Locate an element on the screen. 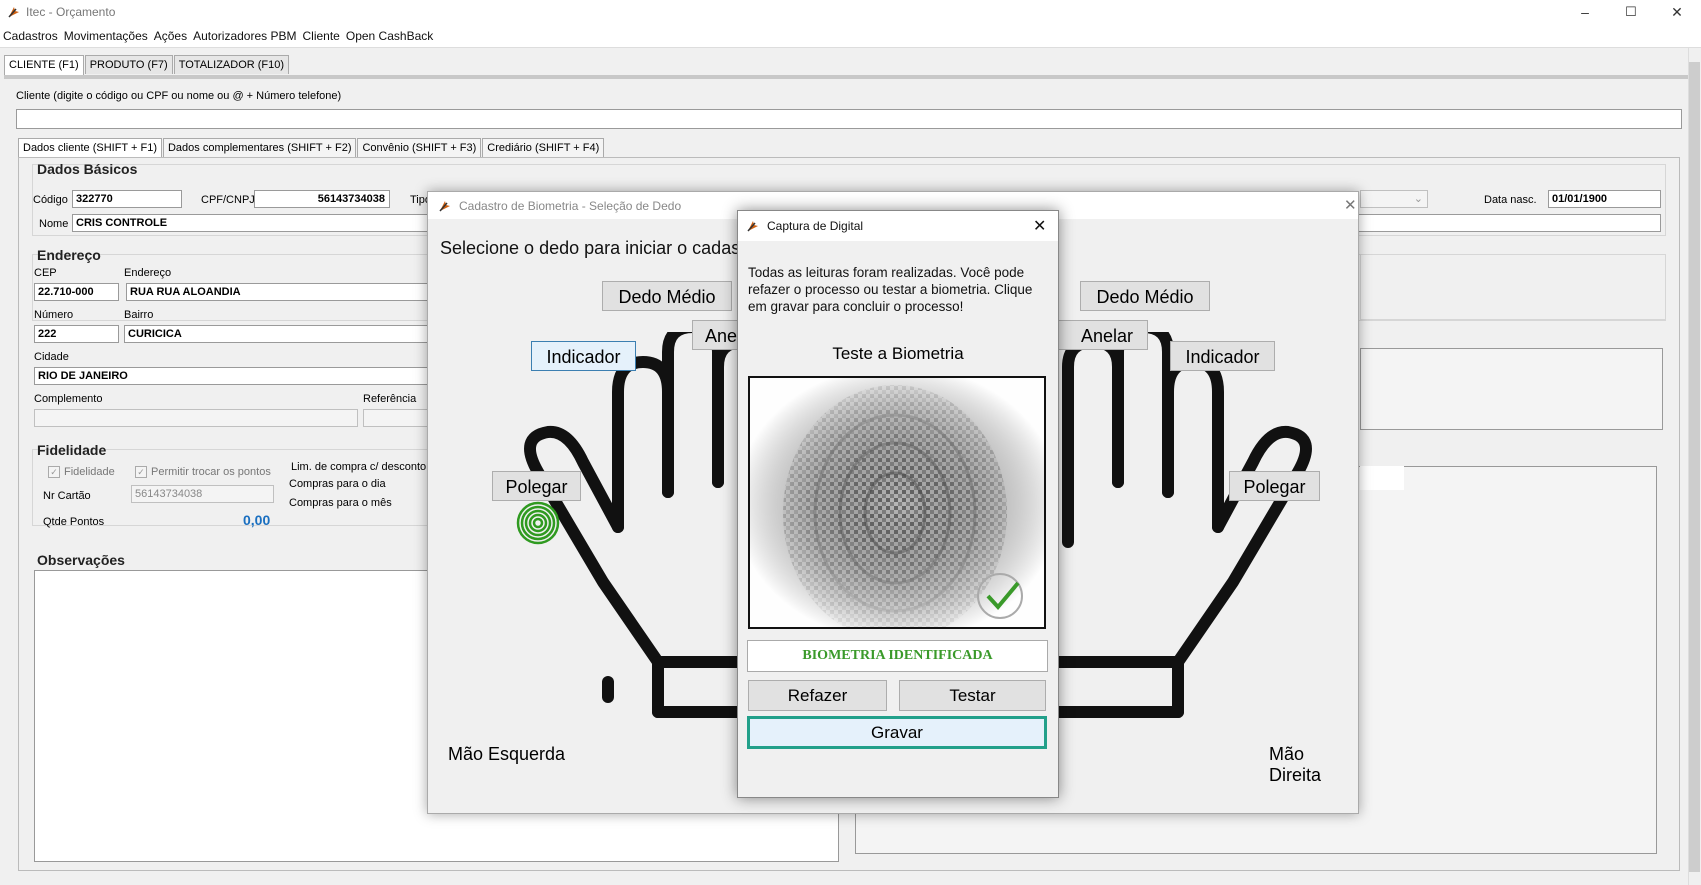 This screenshot has width=1701, height=885. tab-strip is located at coordinates (850, 77).